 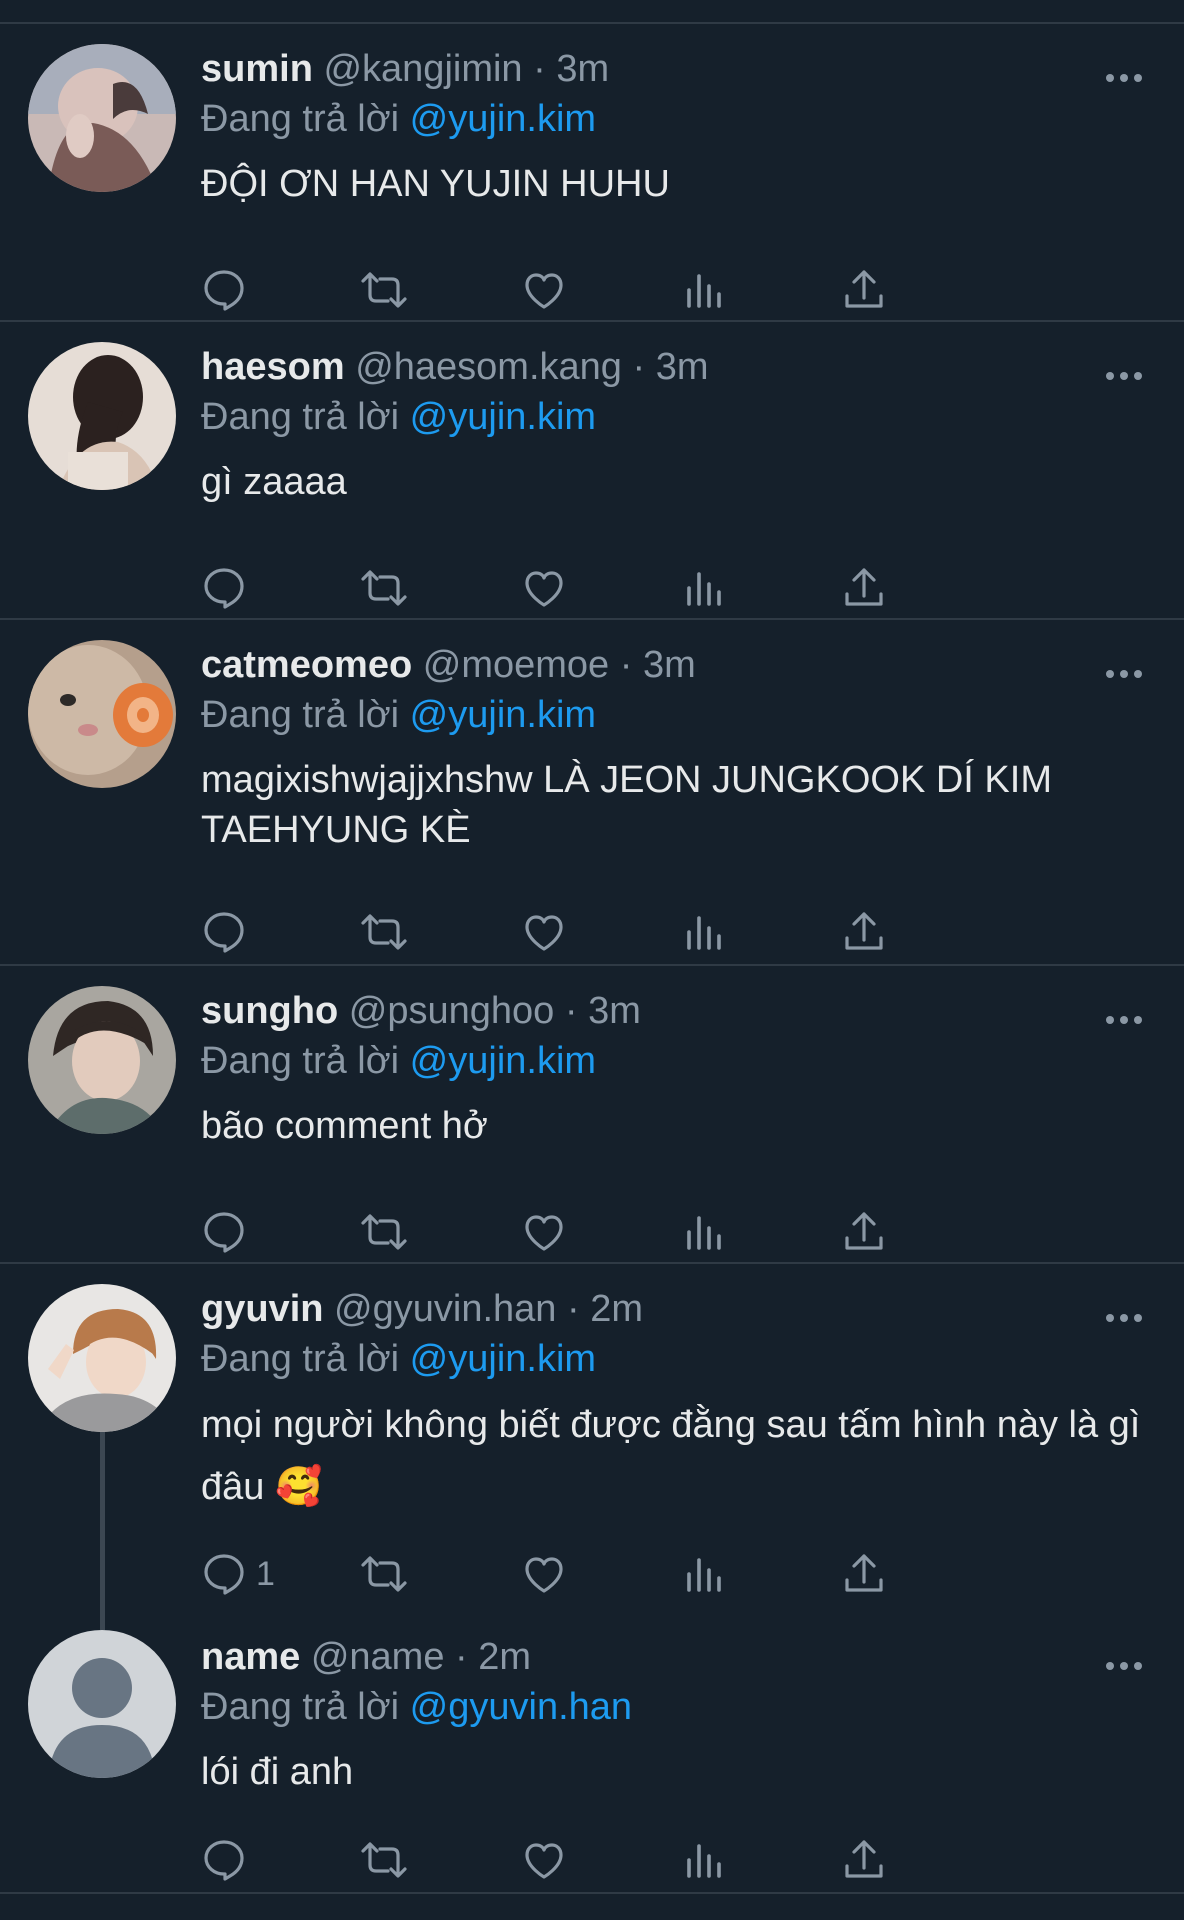 What do you see at coordinates (516, 665) in the screenshot?
I see `handle: @moemoe` at bounding box center [516, 665].